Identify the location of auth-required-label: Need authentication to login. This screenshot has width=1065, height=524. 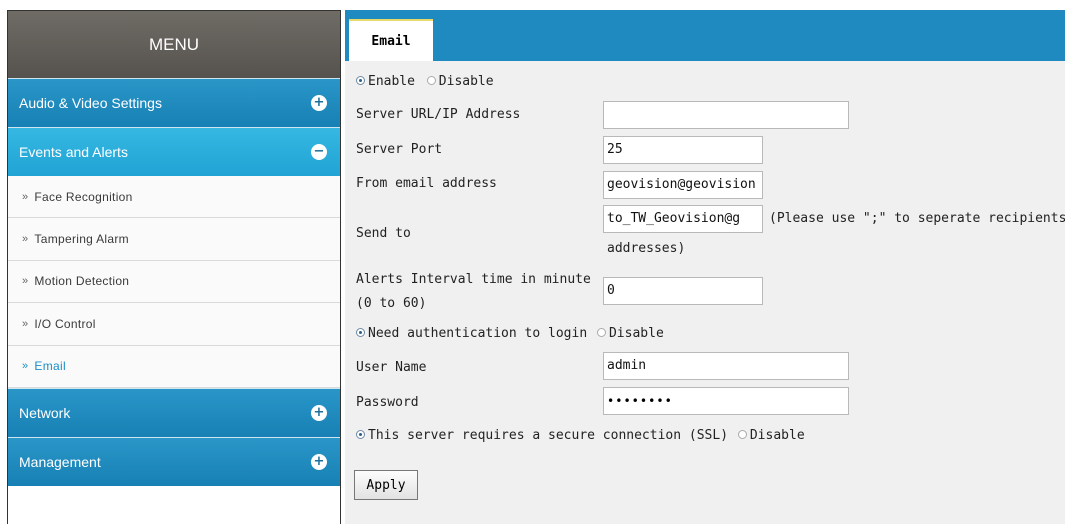
(478, 333).